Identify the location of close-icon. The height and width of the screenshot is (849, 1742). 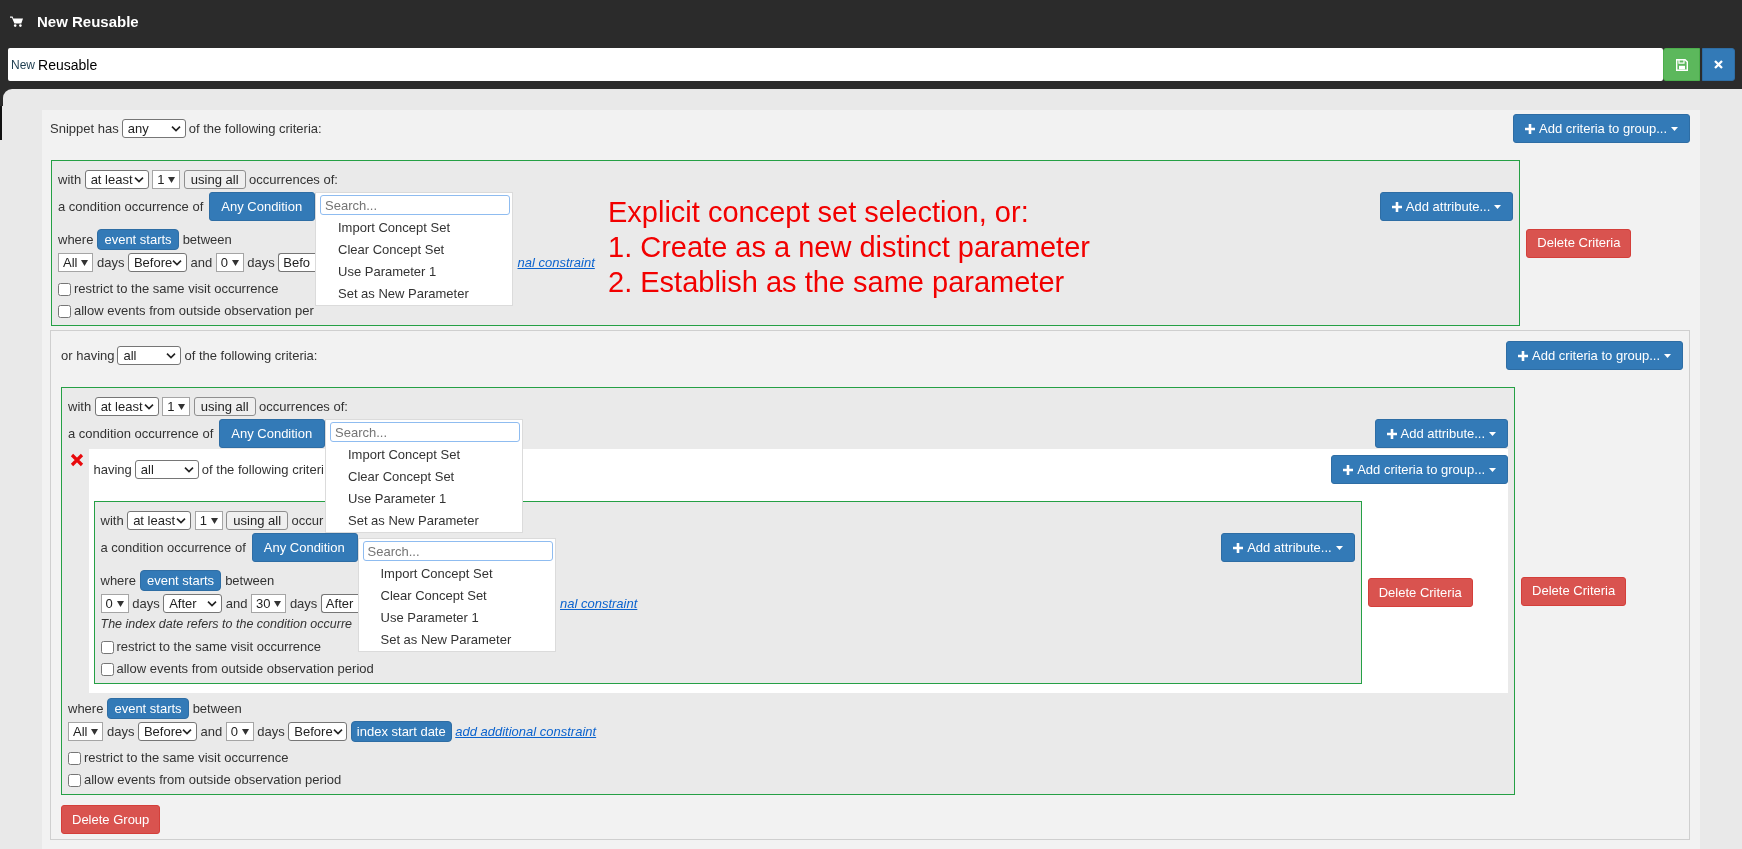
(1718, 64).